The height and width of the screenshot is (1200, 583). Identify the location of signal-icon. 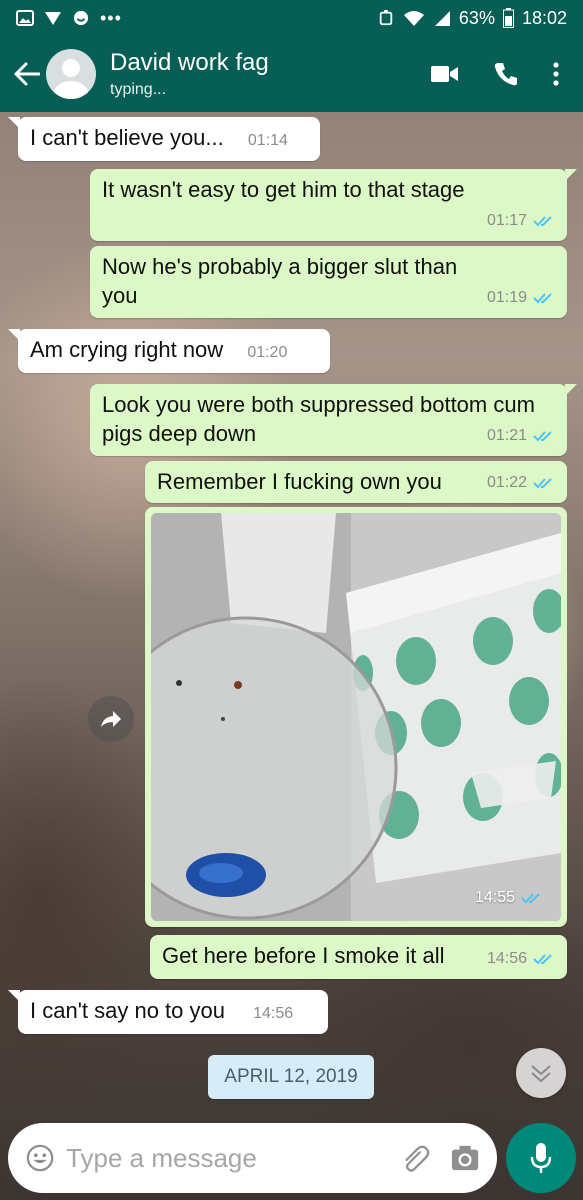
(442, 18).